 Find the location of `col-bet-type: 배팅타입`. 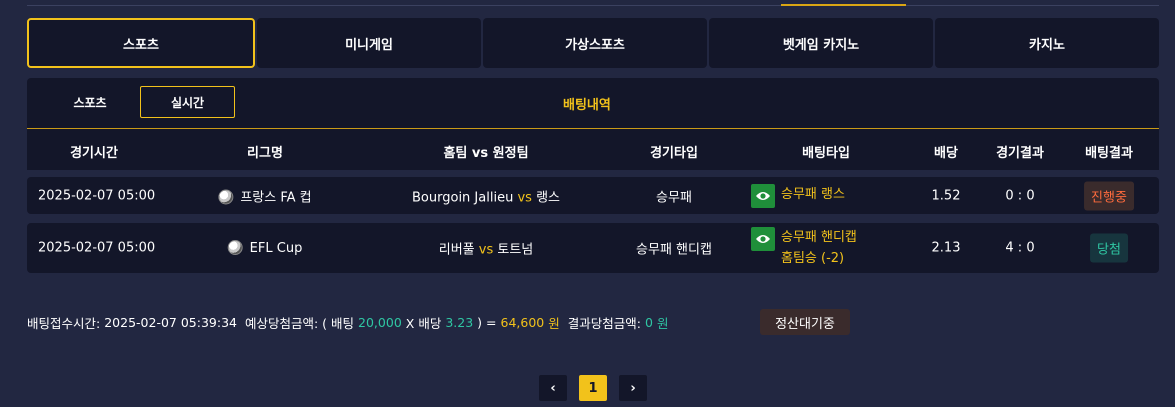

col-bet-type: 배팅타입 is located at coordinates (826, 153).